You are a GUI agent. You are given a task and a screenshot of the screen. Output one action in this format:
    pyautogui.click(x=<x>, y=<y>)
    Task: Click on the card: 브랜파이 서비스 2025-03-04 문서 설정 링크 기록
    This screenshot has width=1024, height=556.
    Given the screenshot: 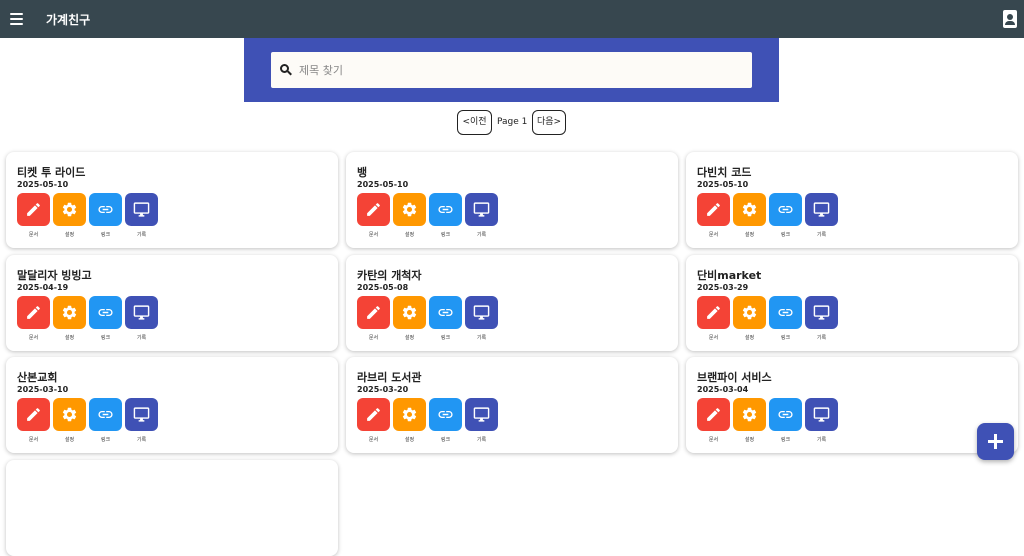 What is the action you would take?
    pyautogui.click(x=852, y=405)
    